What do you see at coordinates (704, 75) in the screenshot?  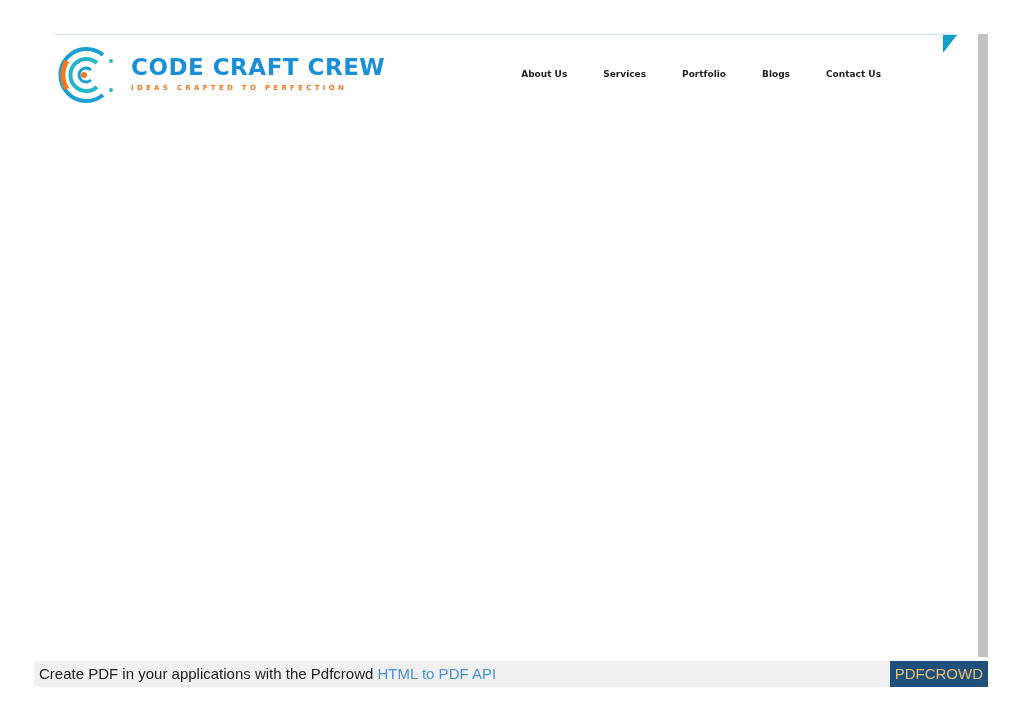 I see `nav-link: Portfolio` at bounding box center [704, 75].